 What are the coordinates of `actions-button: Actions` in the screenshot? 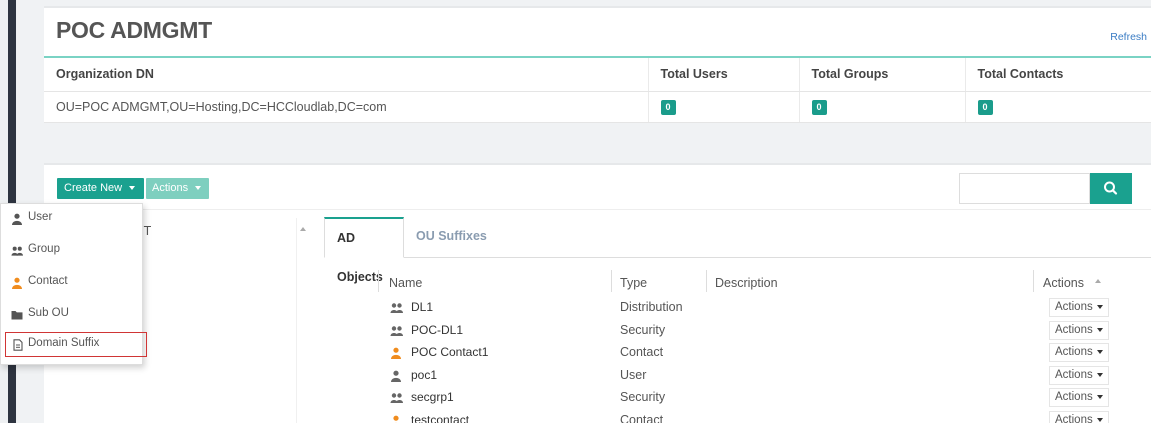 It's located at (177, 188).